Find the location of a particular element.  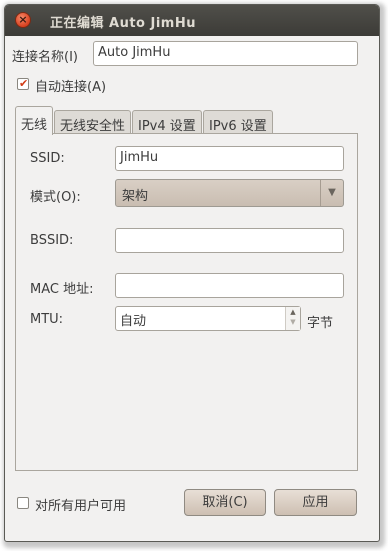

spin-buttons: ▲ ▼ is located at coordinates (292, 318).